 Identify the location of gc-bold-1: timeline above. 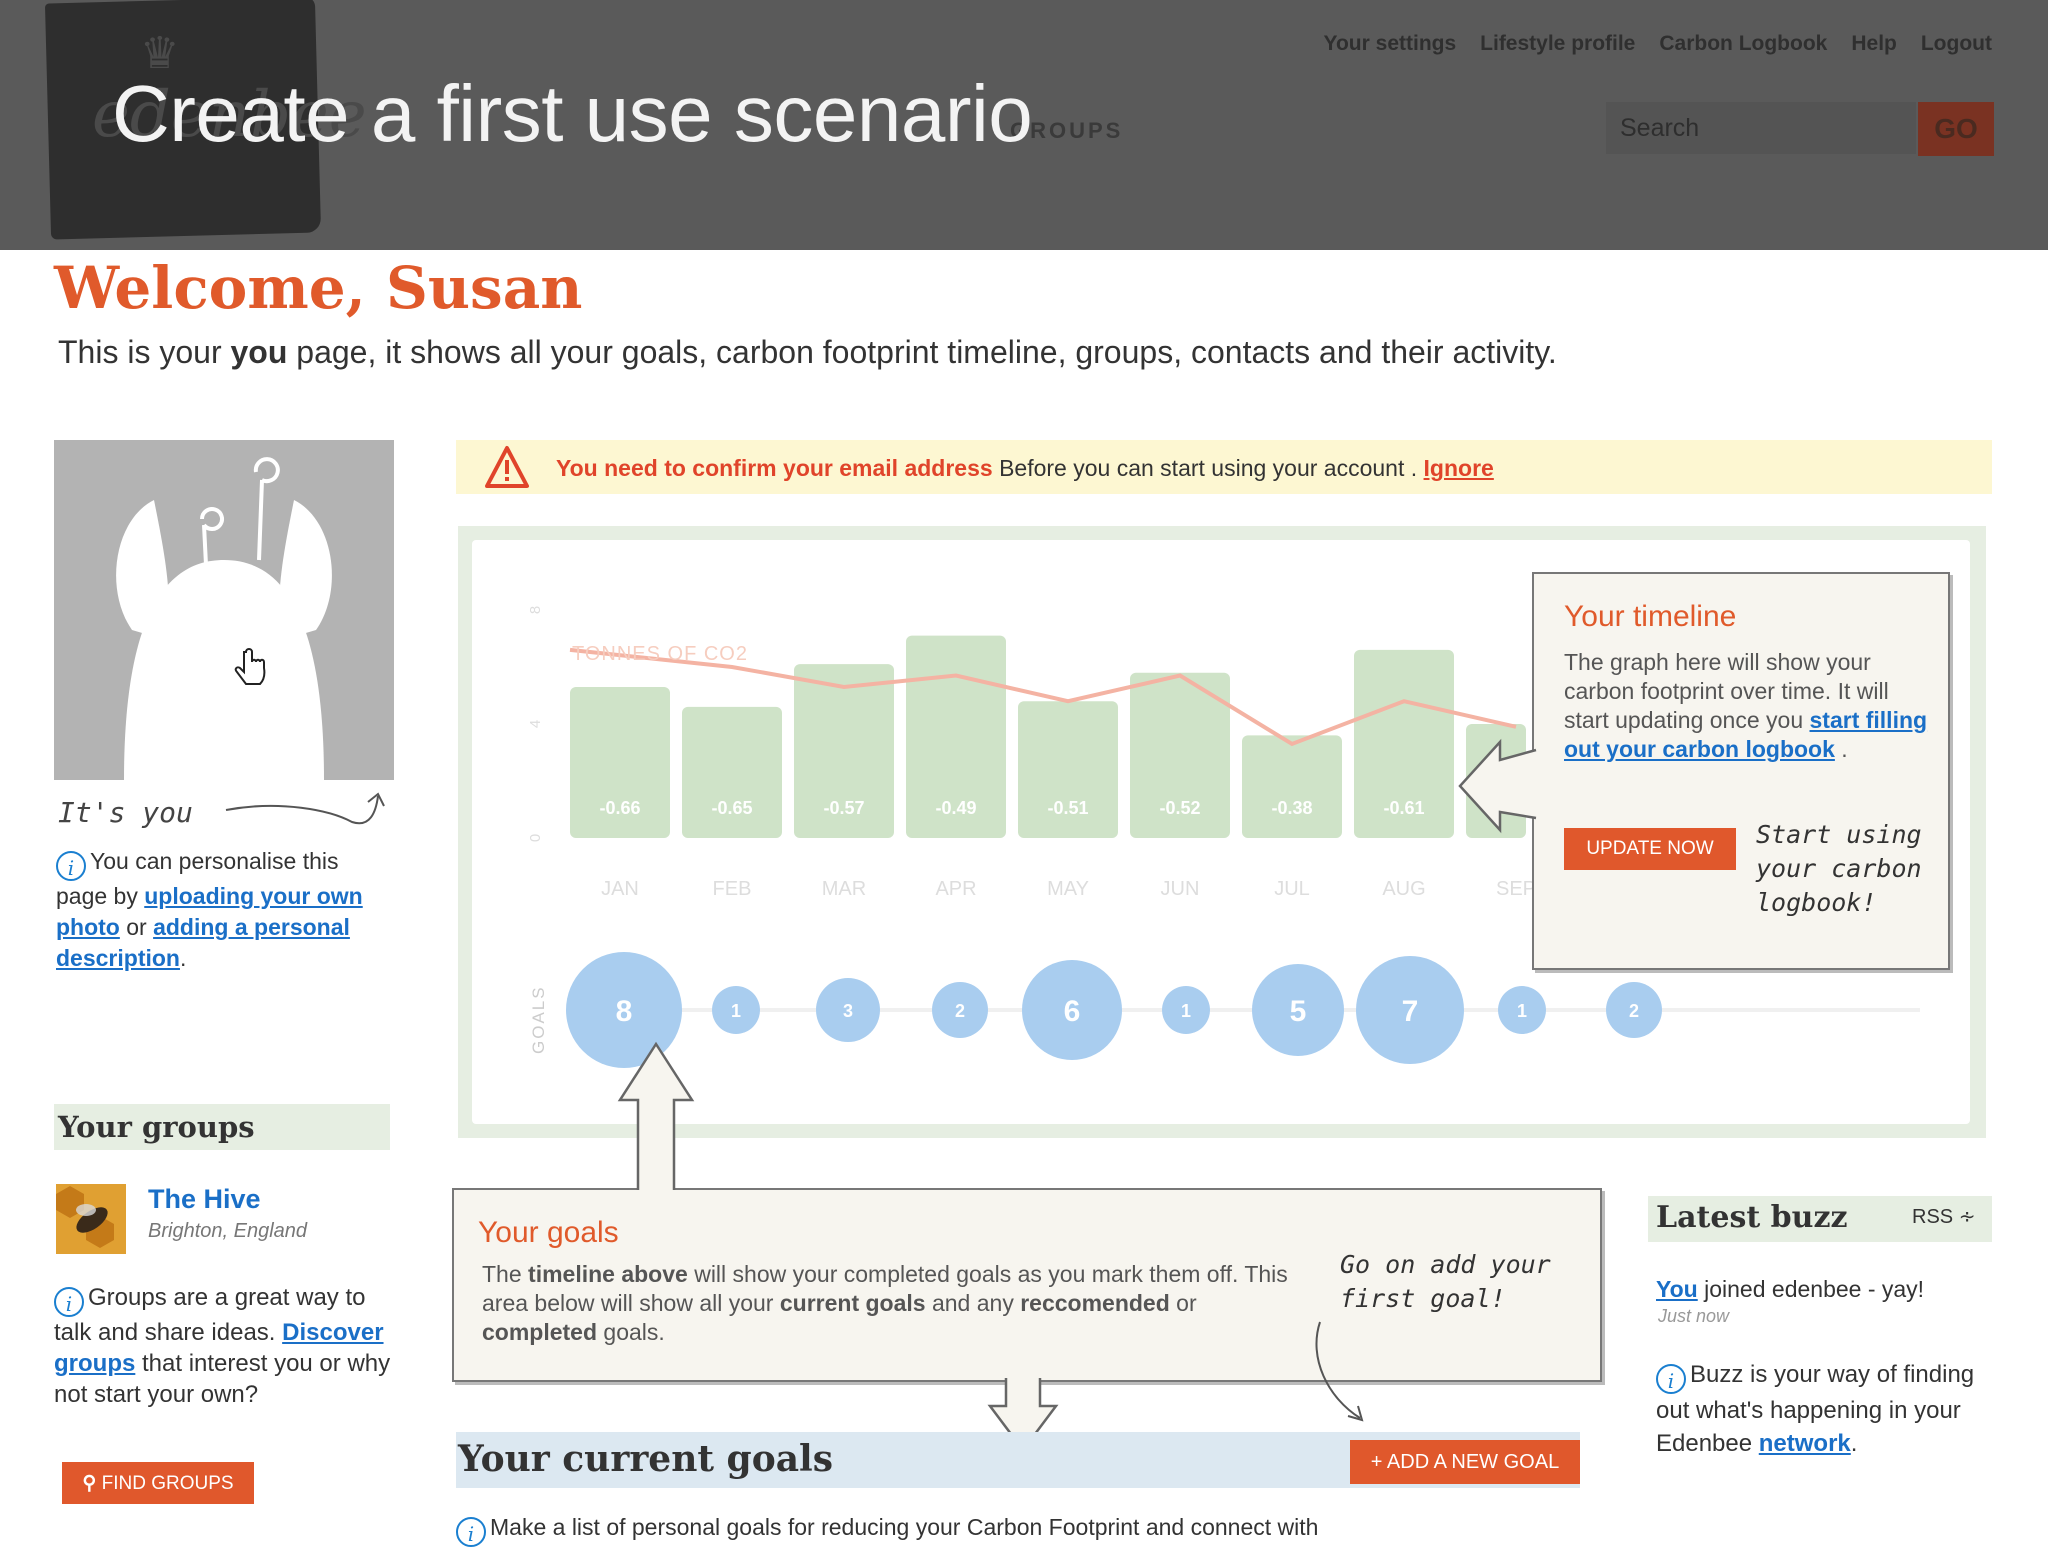
(608, 1274).